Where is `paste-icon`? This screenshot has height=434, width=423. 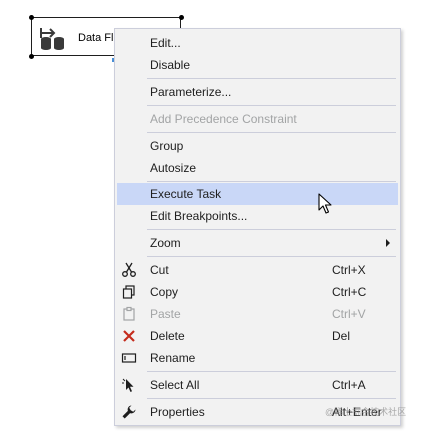
paste-icon is located at coordinates (129, 313).